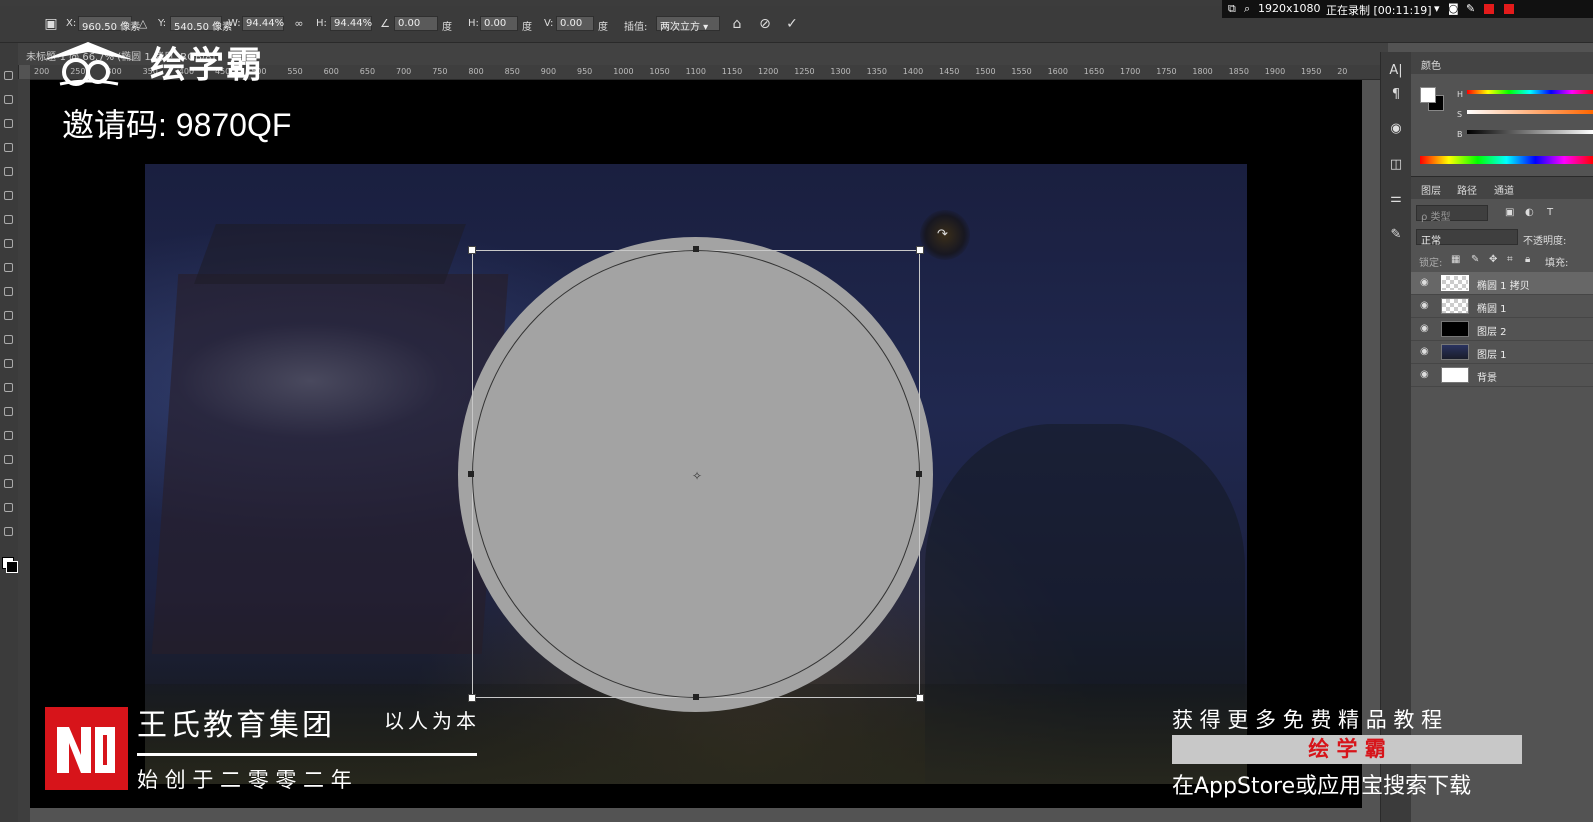 This screenshot has width=1593, height=822. What do you see at coordinates (295, 71) in the screenshot?
I see `ruler-tick-label: 550` at bounding box center [295, 71].